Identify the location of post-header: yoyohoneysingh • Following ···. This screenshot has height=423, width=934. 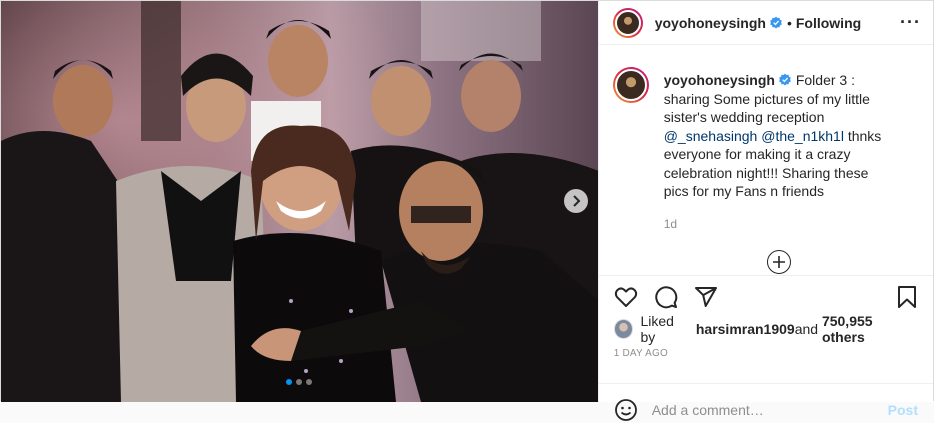
(765, 23).